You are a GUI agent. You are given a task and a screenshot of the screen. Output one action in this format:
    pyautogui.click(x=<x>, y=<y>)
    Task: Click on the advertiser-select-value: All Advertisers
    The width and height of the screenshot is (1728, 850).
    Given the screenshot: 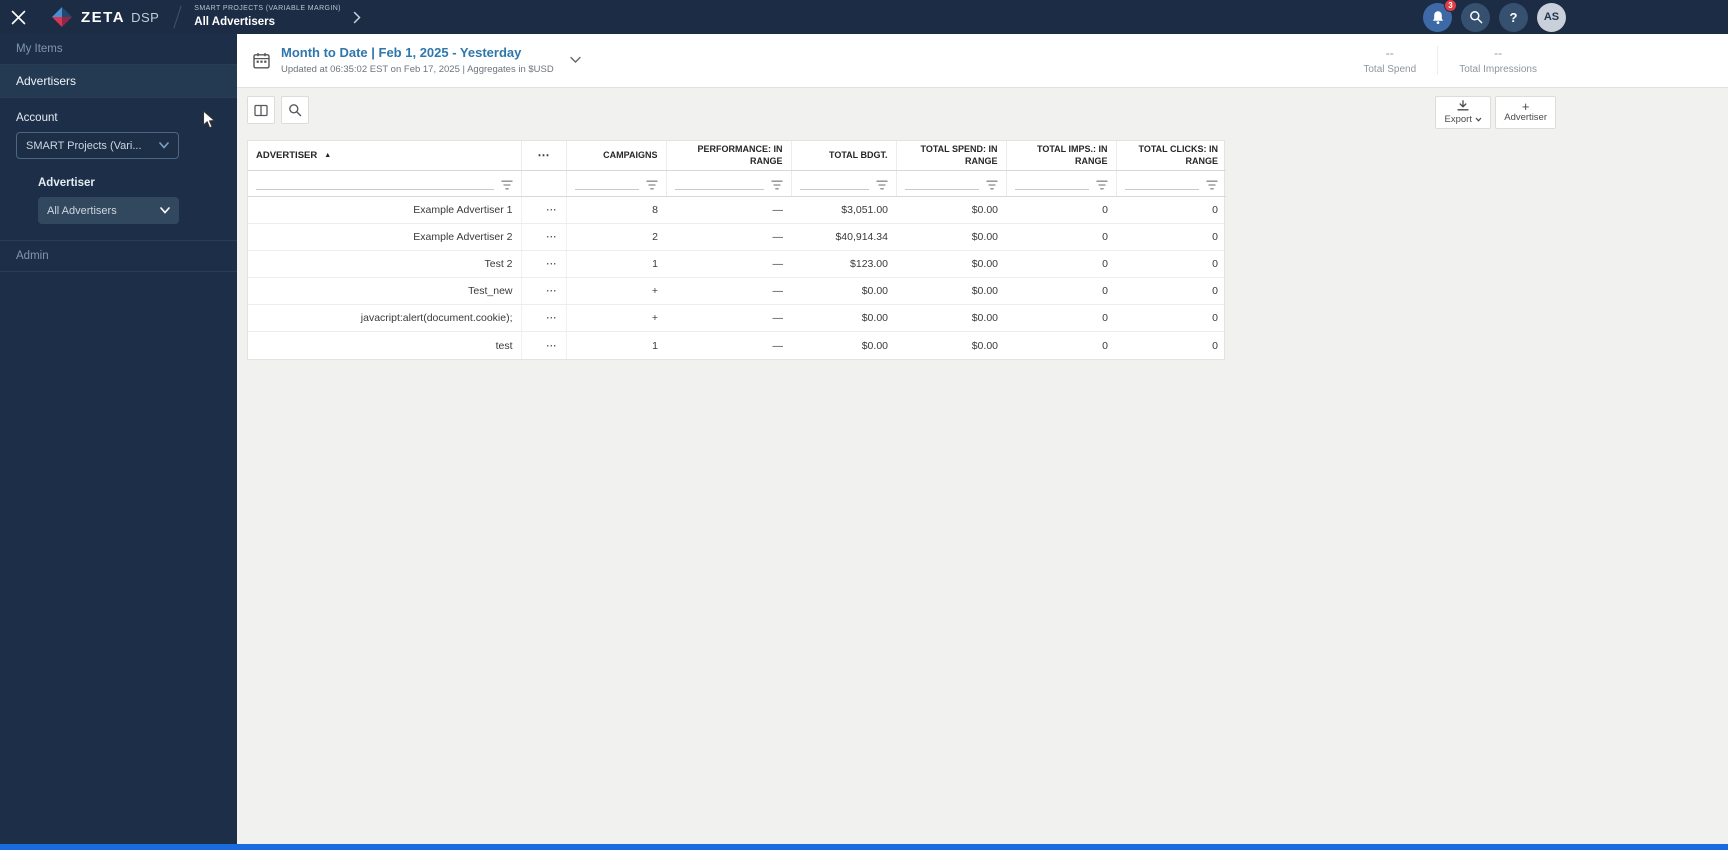 What is the action you would take?
    pyautogui.click(x=82, y=210)
    